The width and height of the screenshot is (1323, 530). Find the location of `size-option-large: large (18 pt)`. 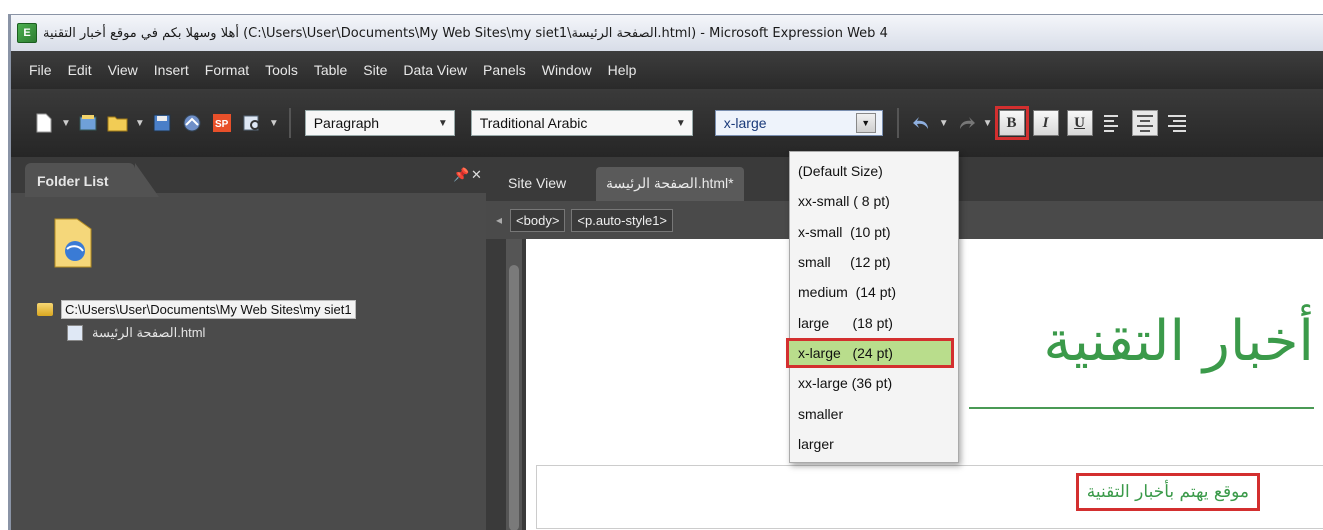

size-option-large: large (18 pt) is located at coordinates (874, 322).